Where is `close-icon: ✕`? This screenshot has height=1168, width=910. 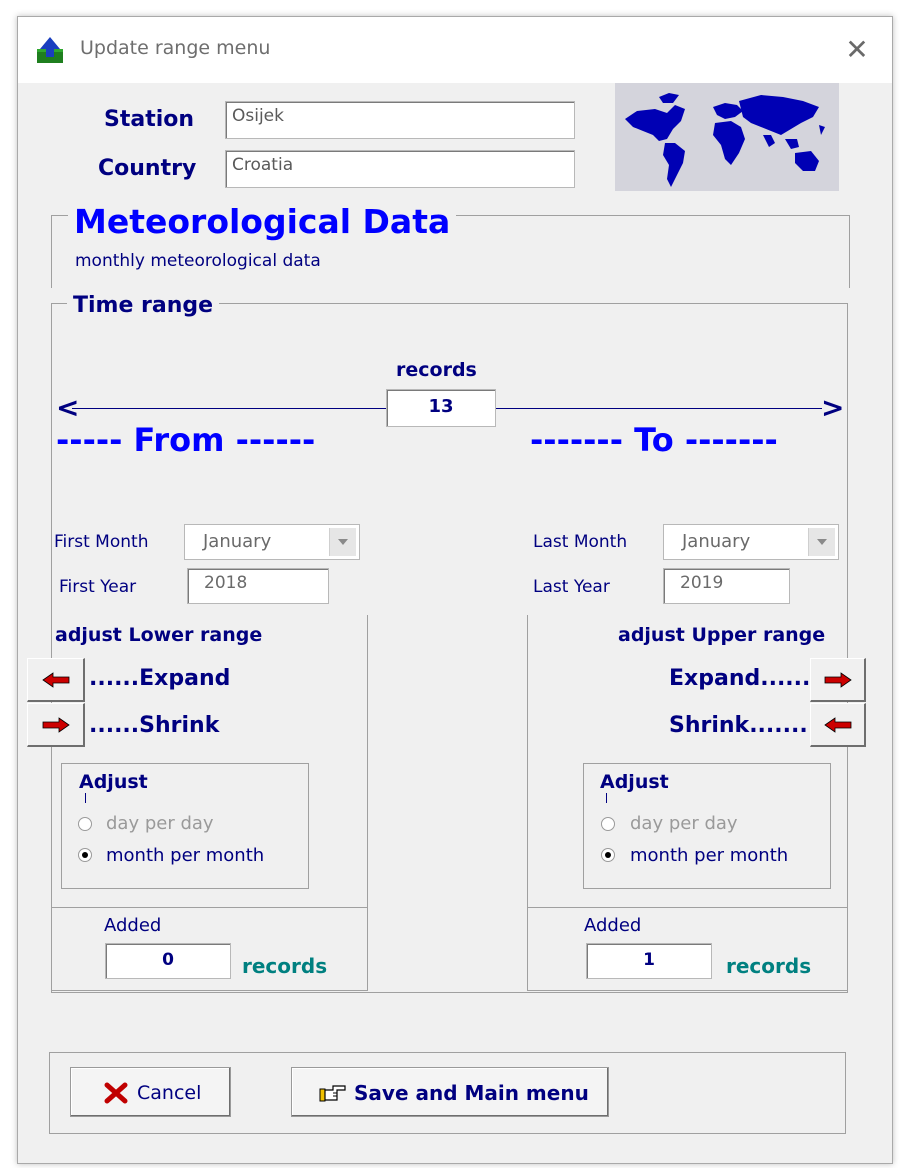 close-icon: ✕ is located at coordinates (857, 50).